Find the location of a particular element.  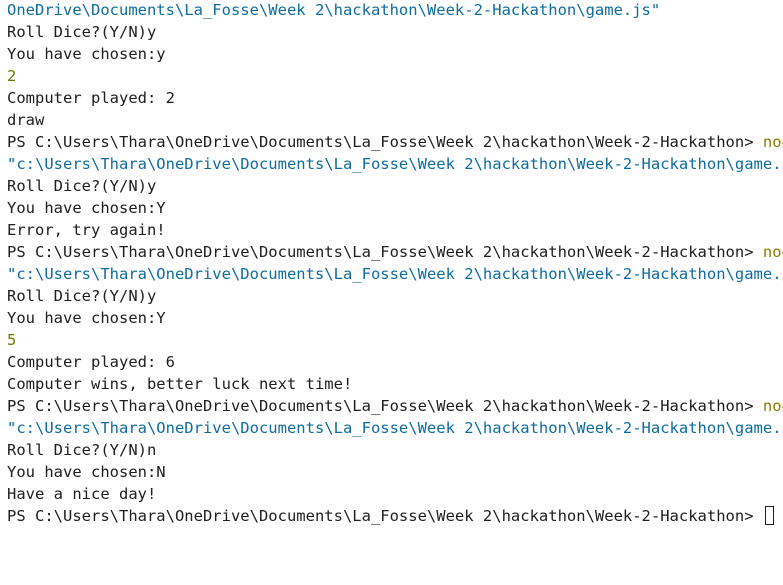

output-line: Computer played: 2 is located at coordinates (395, 98).